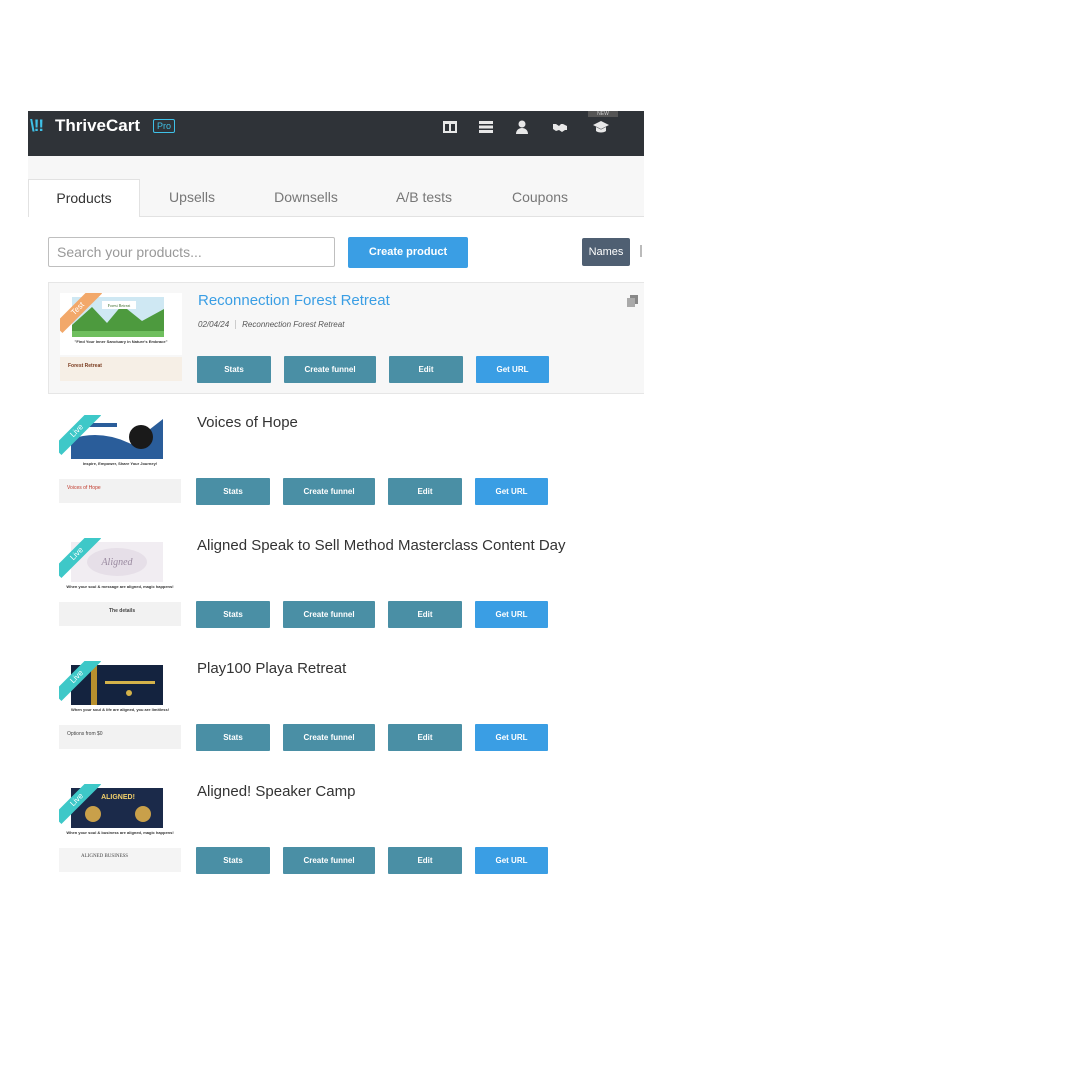  What do you see at coordinates (522, 127) in the screenshot?
I see `user-icon` at bounding box center [522, 127].